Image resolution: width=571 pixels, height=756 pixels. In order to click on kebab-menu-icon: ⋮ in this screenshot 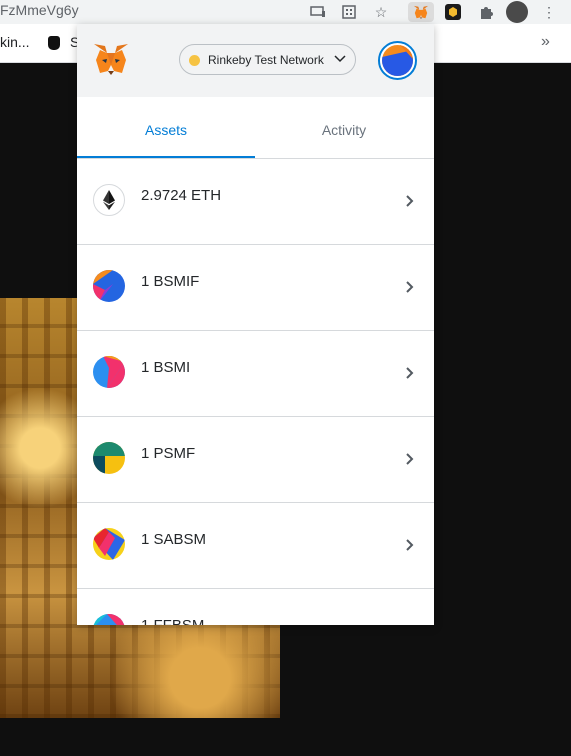, I will do `click(549, 12)`.